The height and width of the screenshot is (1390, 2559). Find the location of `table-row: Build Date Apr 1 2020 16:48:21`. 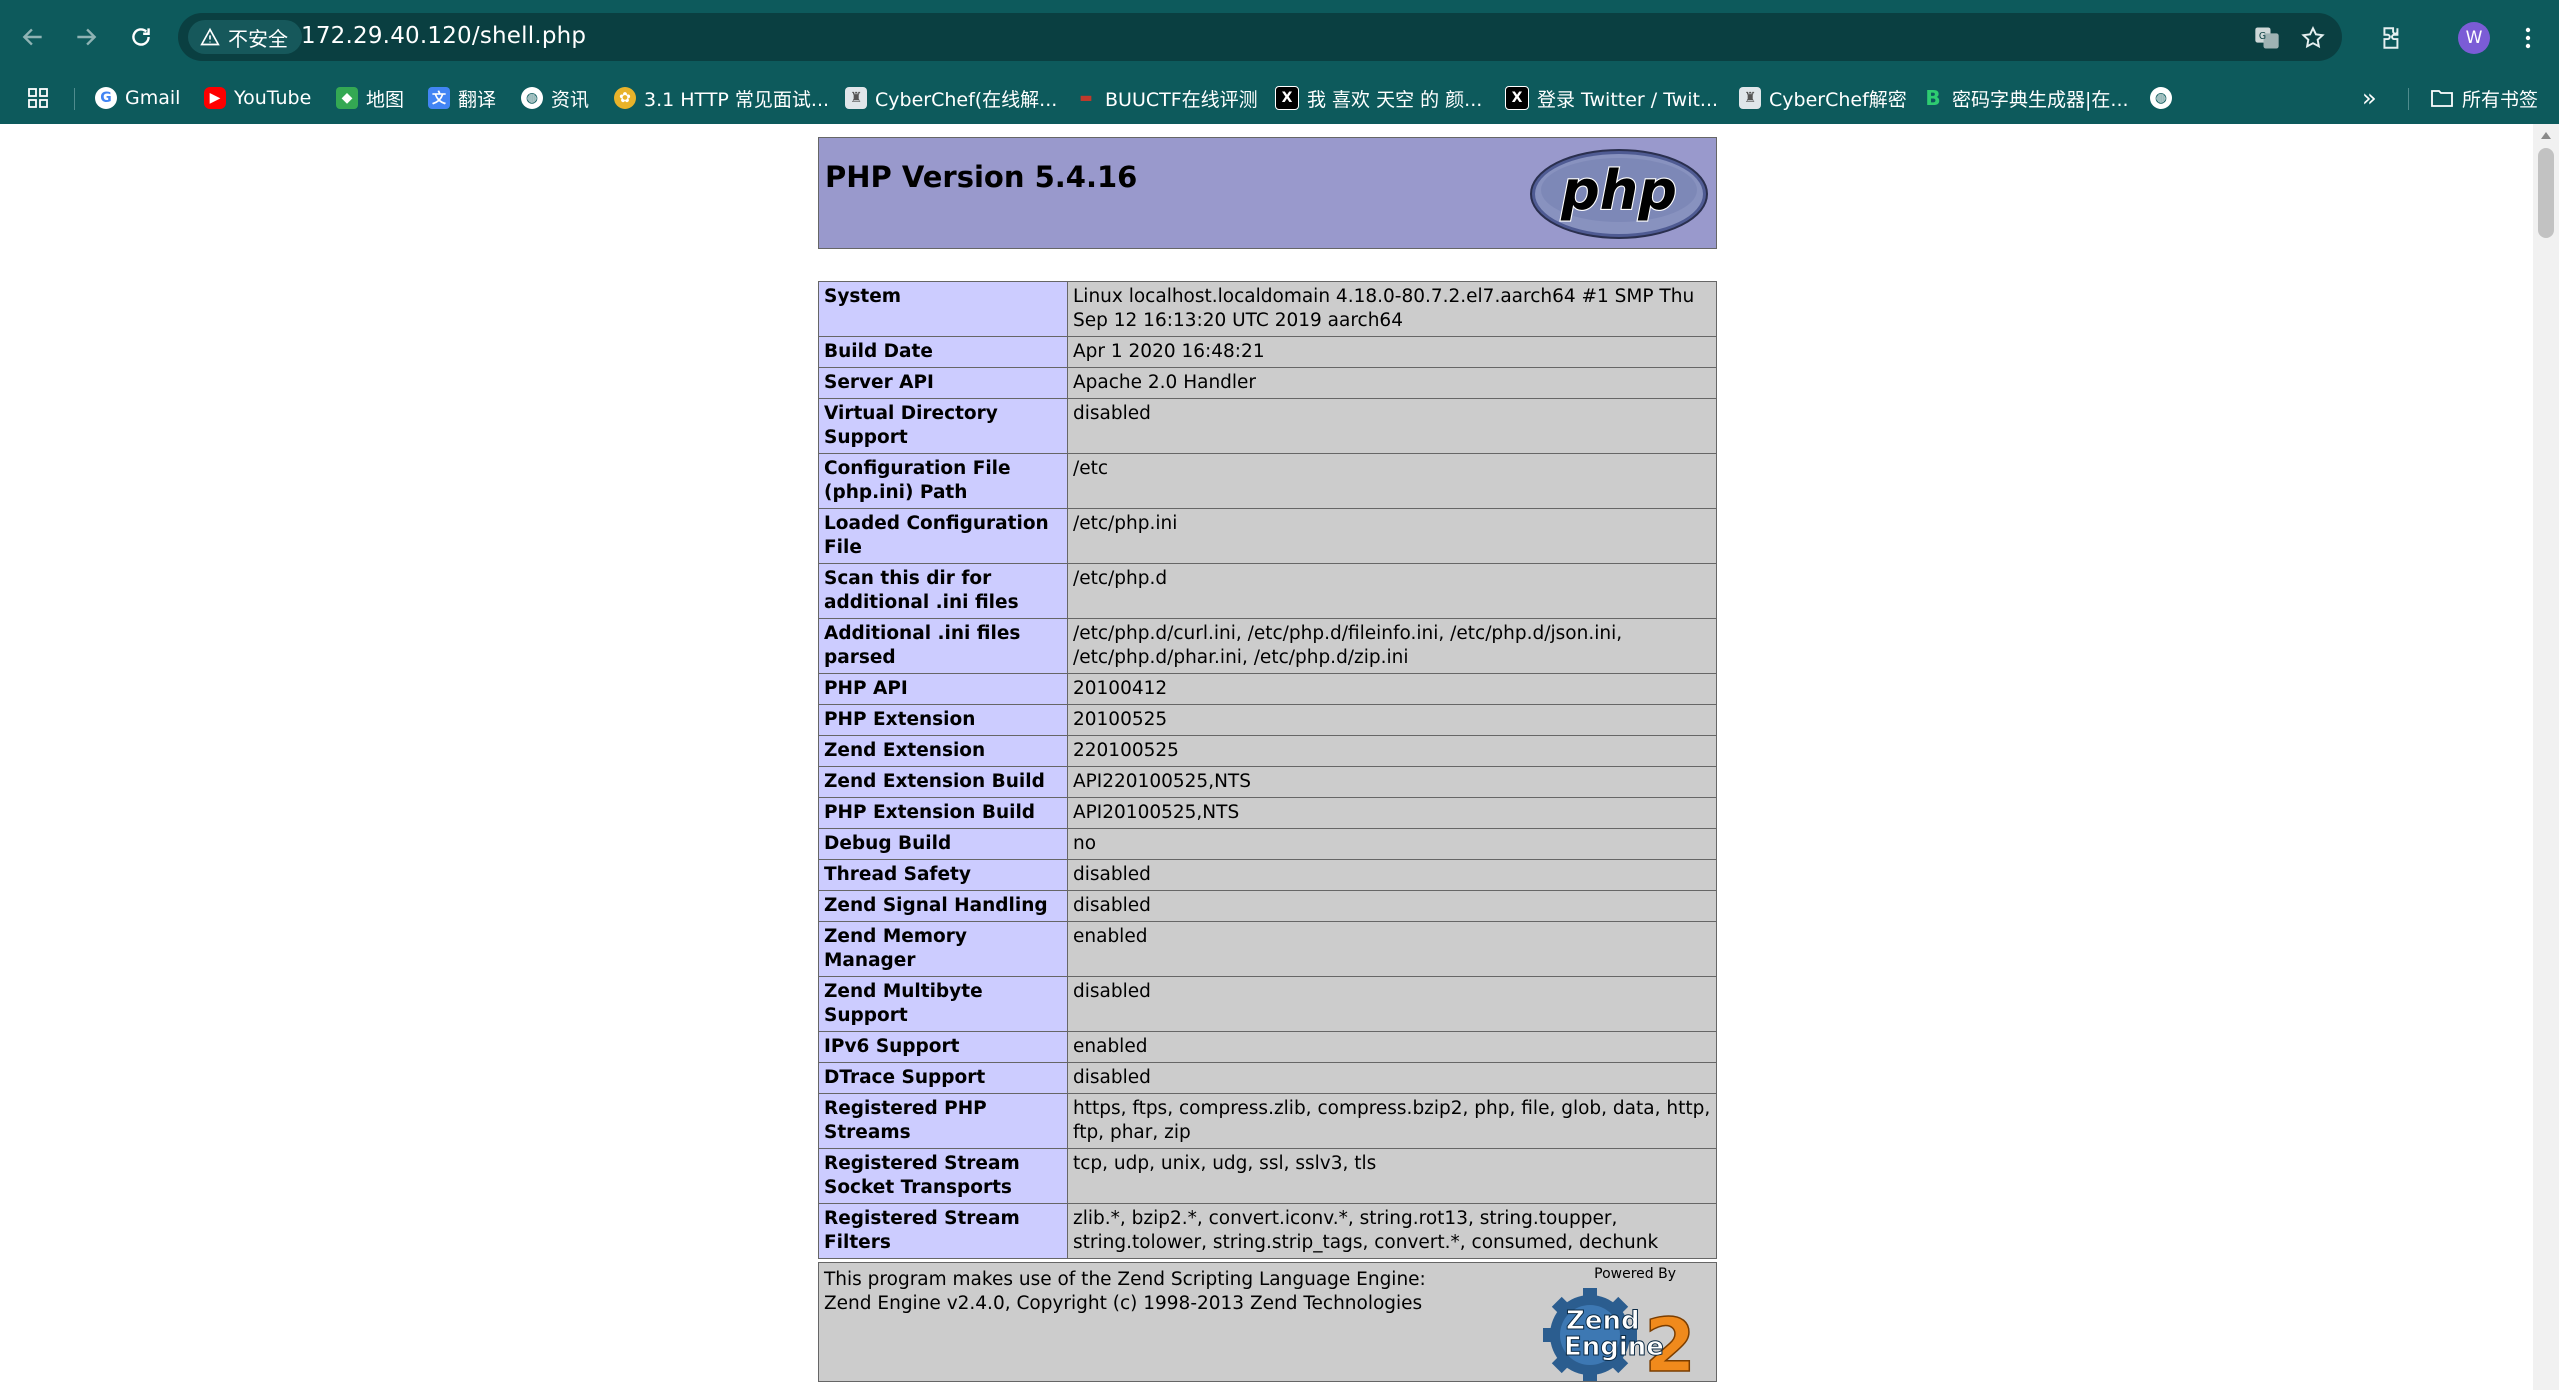

table-row: Build Date Apr 1 2020 16:48:21 is located at coordinates (1267, 352).